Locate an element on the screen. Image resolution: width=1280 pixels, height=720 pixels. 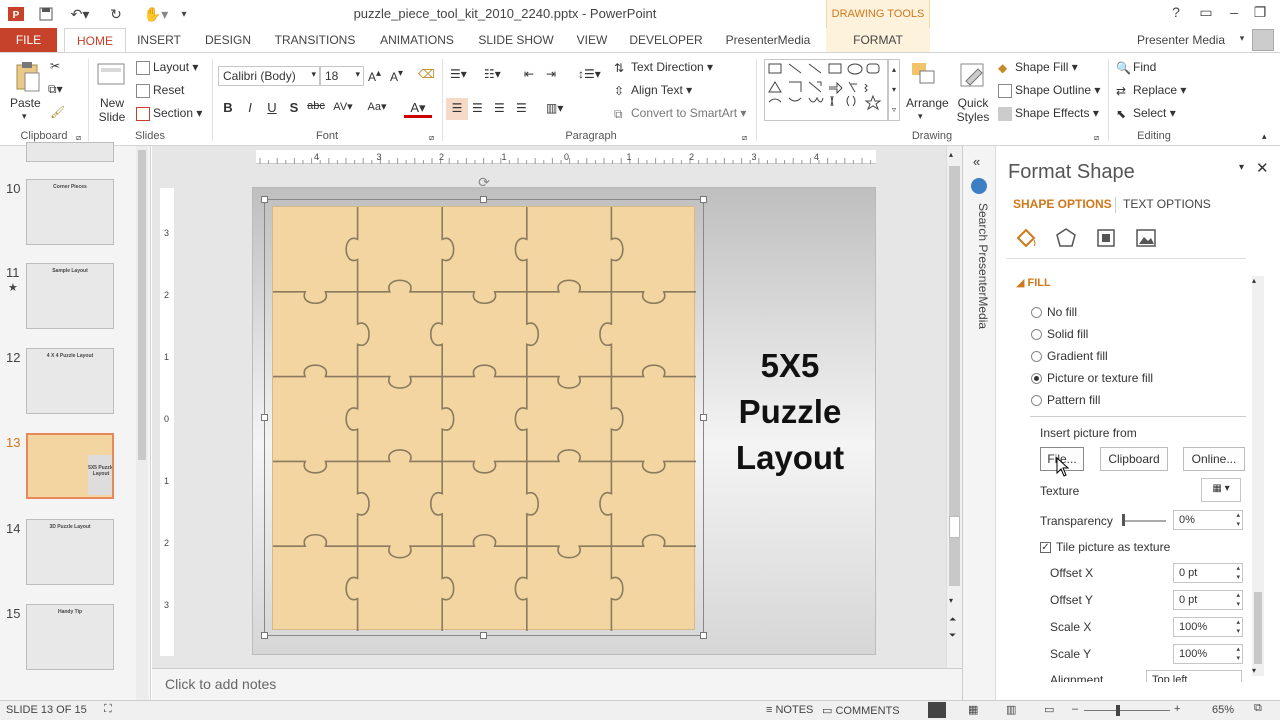
notes-pane: Click to add notes is located at coordinates (557, 684).